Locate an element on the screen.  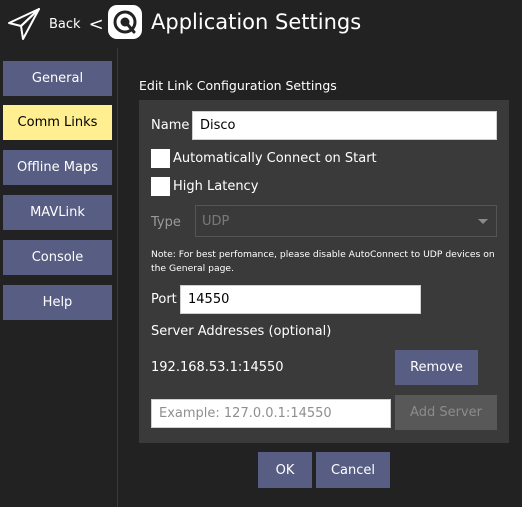
header: Back < Application Settings is located at coordinates (261, 24).